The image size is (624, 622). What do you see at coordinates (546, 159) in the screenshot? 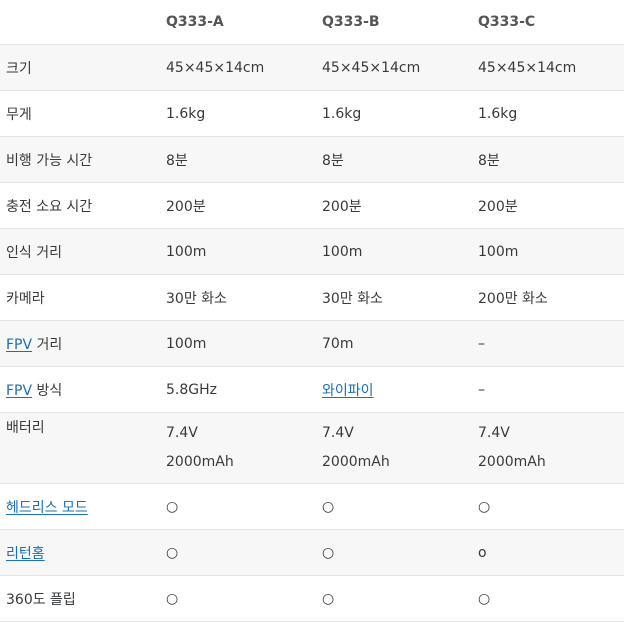
I see `cell-c: 8분` at bounding box center [546, 159].